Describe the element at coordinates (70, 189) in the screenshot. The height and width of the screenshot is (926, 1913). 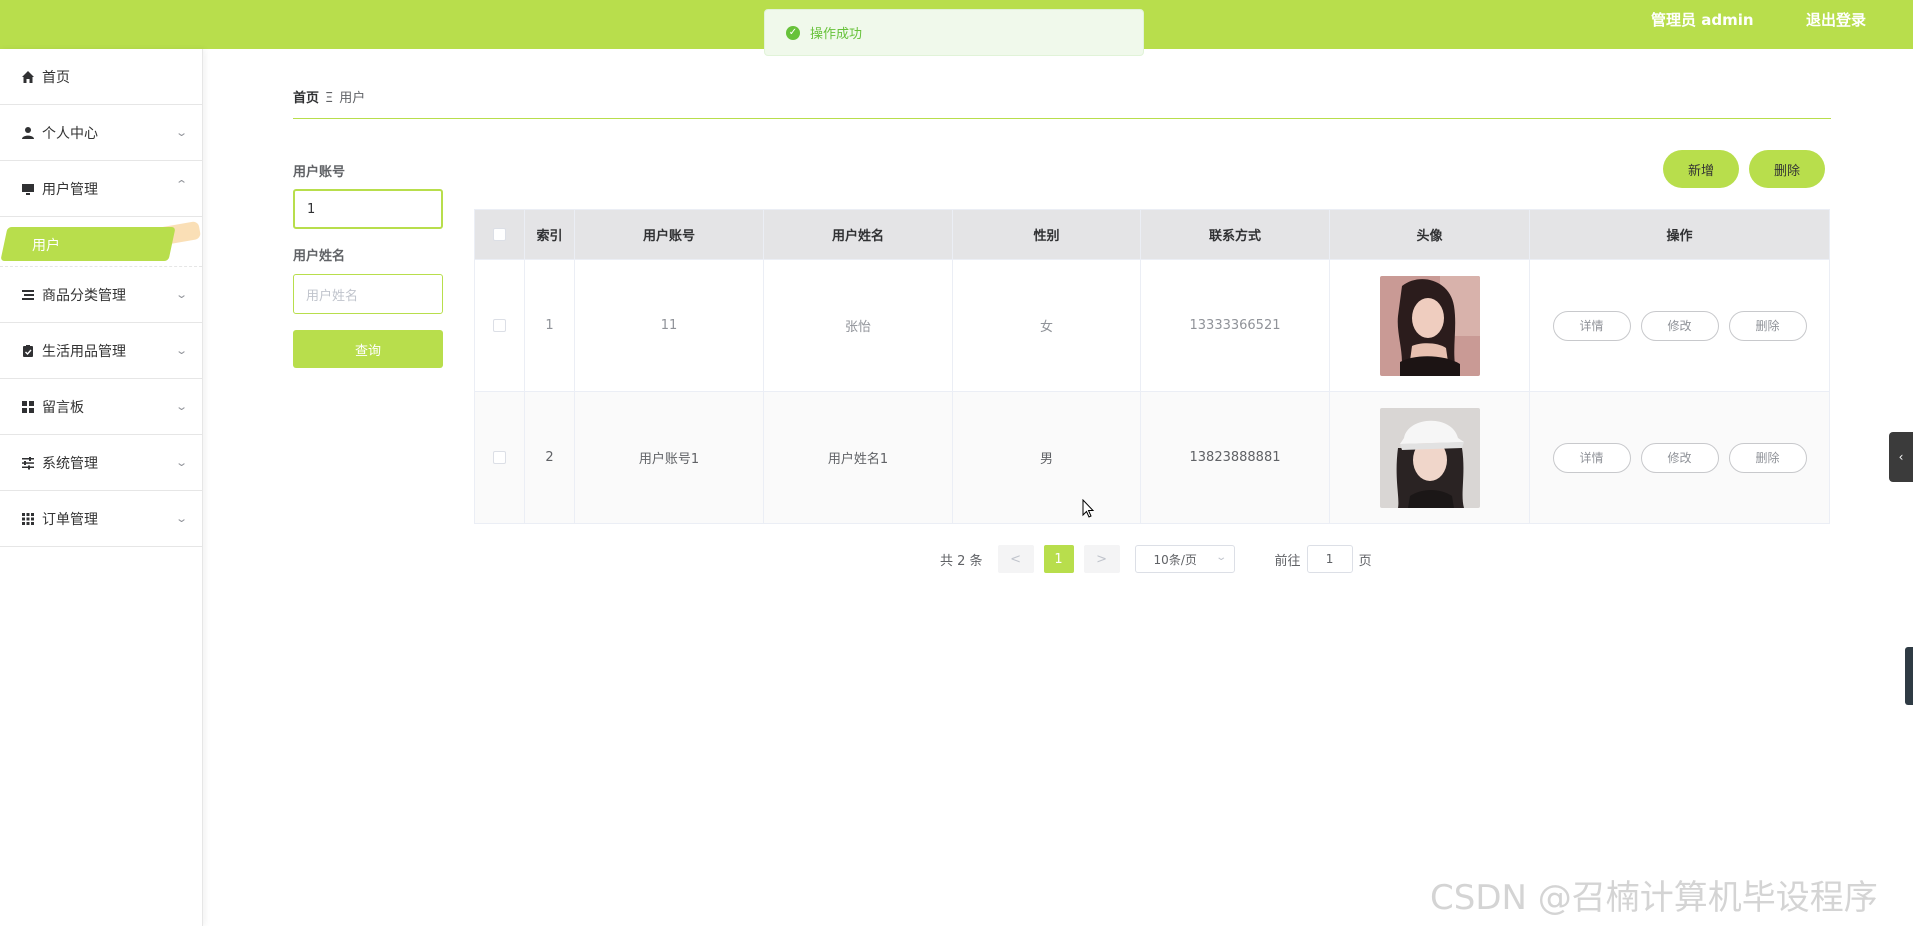
I see `sidebar-item-label: 用户管理` at that location.